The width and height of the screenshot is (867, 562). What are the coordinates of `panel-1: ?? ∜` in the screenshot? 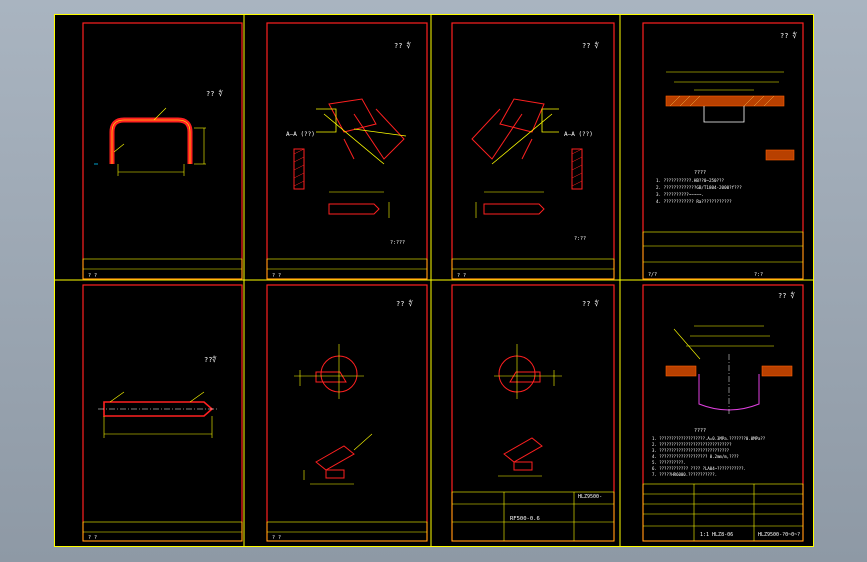 It's located at (158, 132).